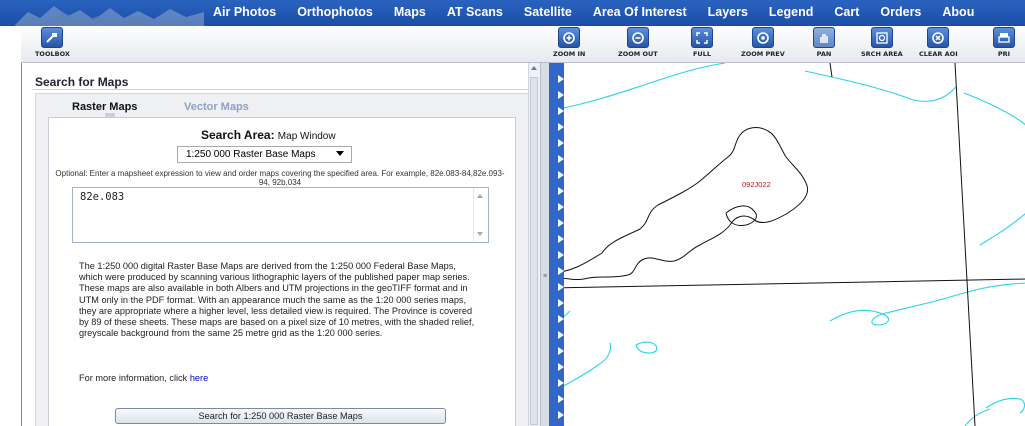 This screenshot has height=426, width=1025. What do you see at coordinates (104, 107) in the screenshot?
I see `tab-raster-maps: Raster Maps` at bounding box center [104, 107].